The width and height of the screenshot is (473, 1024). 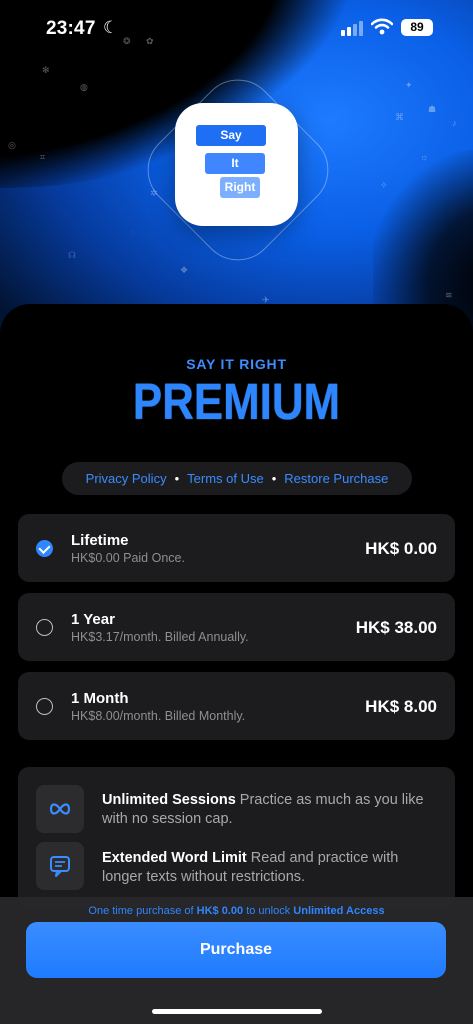 What do you see at coordinates (126, 478) in the screenshot?
I see `privacy-policy-link: Privacy Policy` at bounding box center [126, 478].